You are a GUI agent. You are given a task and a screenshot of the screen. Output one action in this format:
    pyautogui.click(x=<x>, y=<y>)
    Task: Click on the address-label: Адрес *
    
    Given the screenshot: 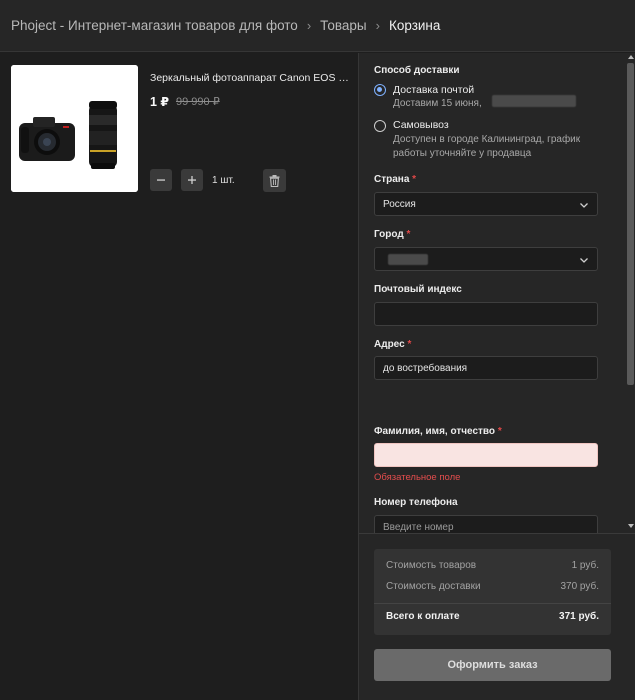 What is the action you would take?
    pyautogui.click(x=392, y=344)
    